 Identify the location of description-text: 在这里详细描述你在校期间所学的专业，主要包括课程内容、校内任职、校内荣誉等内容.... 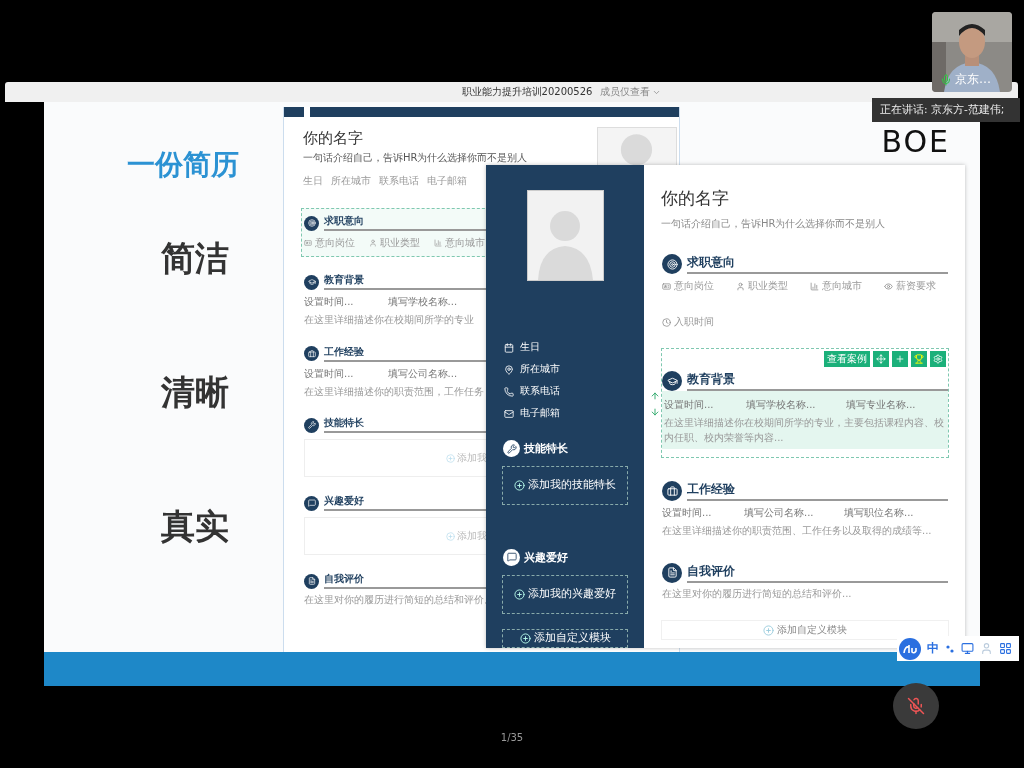
(804, 430).